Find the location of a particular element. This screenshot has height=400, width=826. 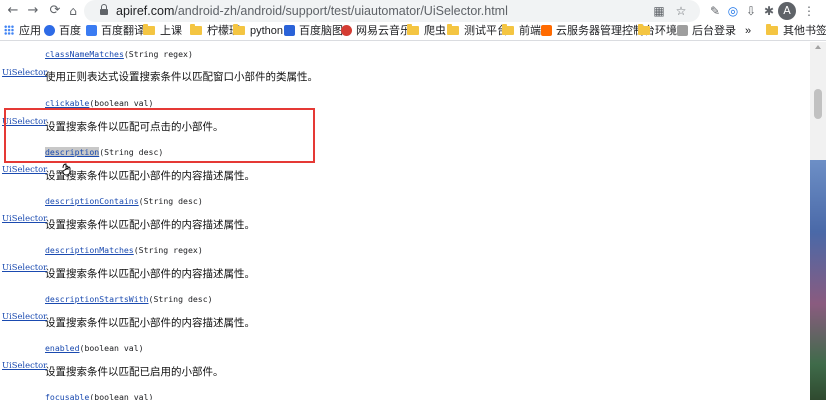

bookmark-folder-class: 上课 is located at coordinates (162, 31).